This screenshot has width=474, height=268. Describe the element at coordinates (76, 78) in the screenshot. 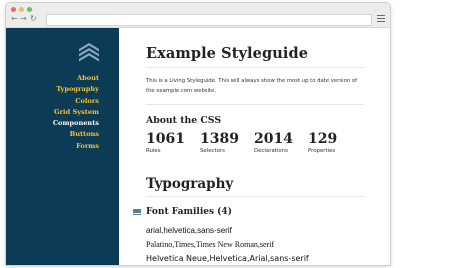

I see `sidebar-item-about: About` at that location.